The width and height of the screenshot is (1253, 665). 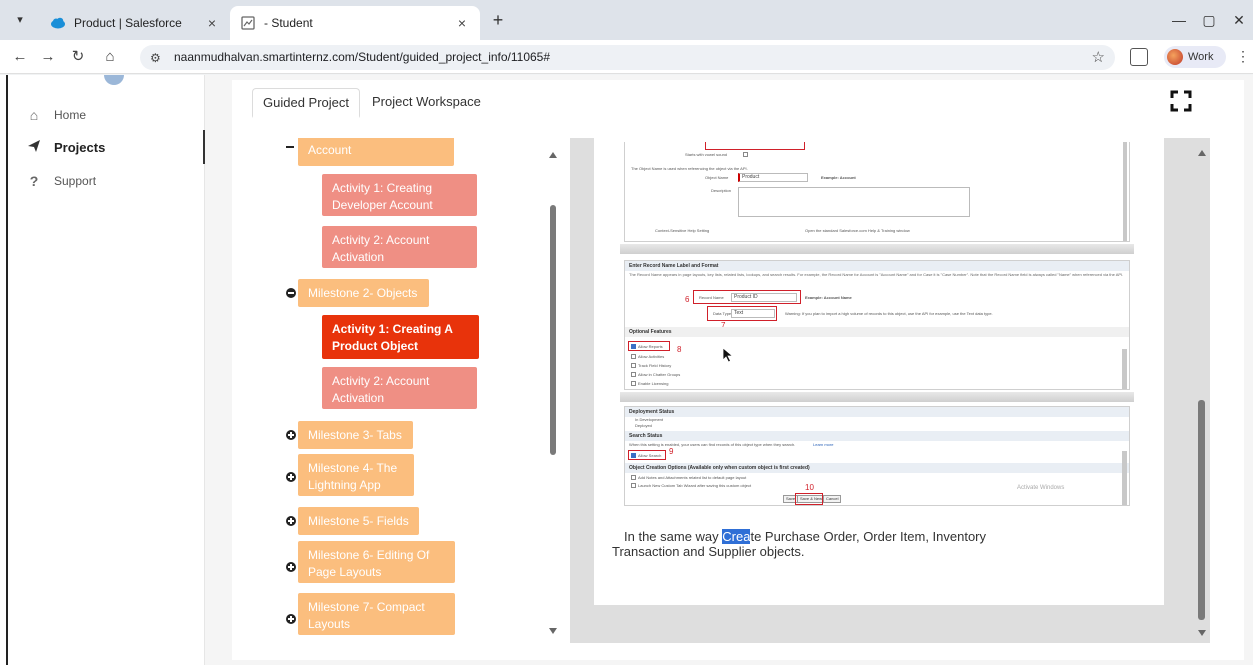 I want to click on milestone-item: Milestone 7- Compact Layouts, so click(x=376, y=614).